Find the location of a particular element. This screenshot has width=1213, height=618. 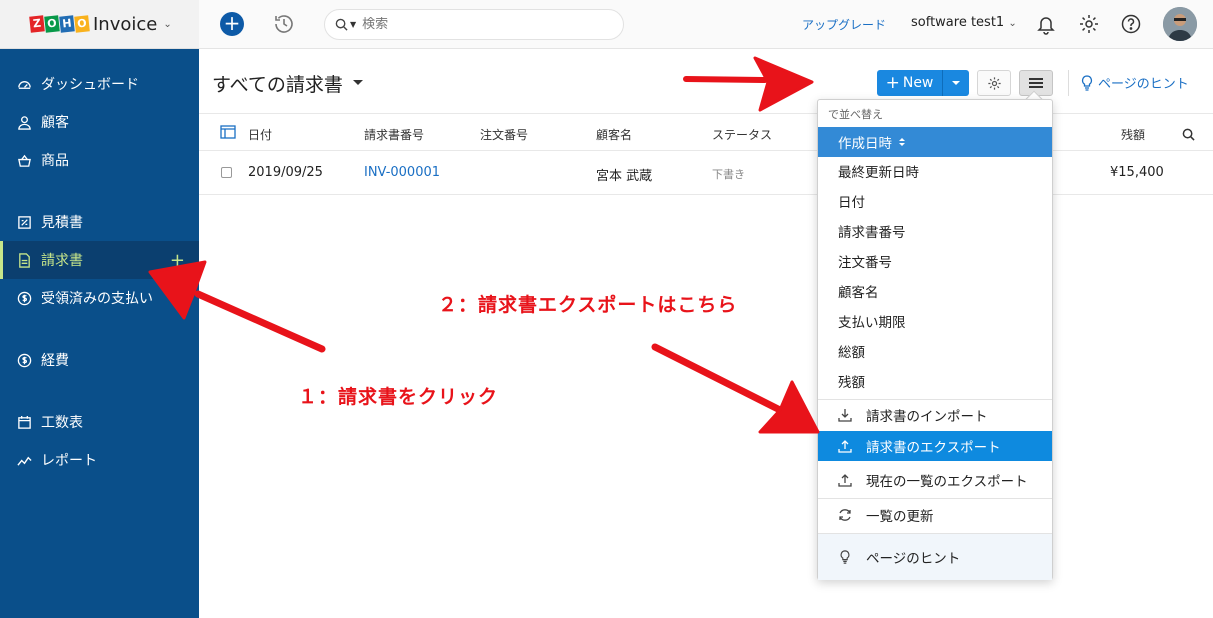

row-checkbox is located at coordinates (226, 172).